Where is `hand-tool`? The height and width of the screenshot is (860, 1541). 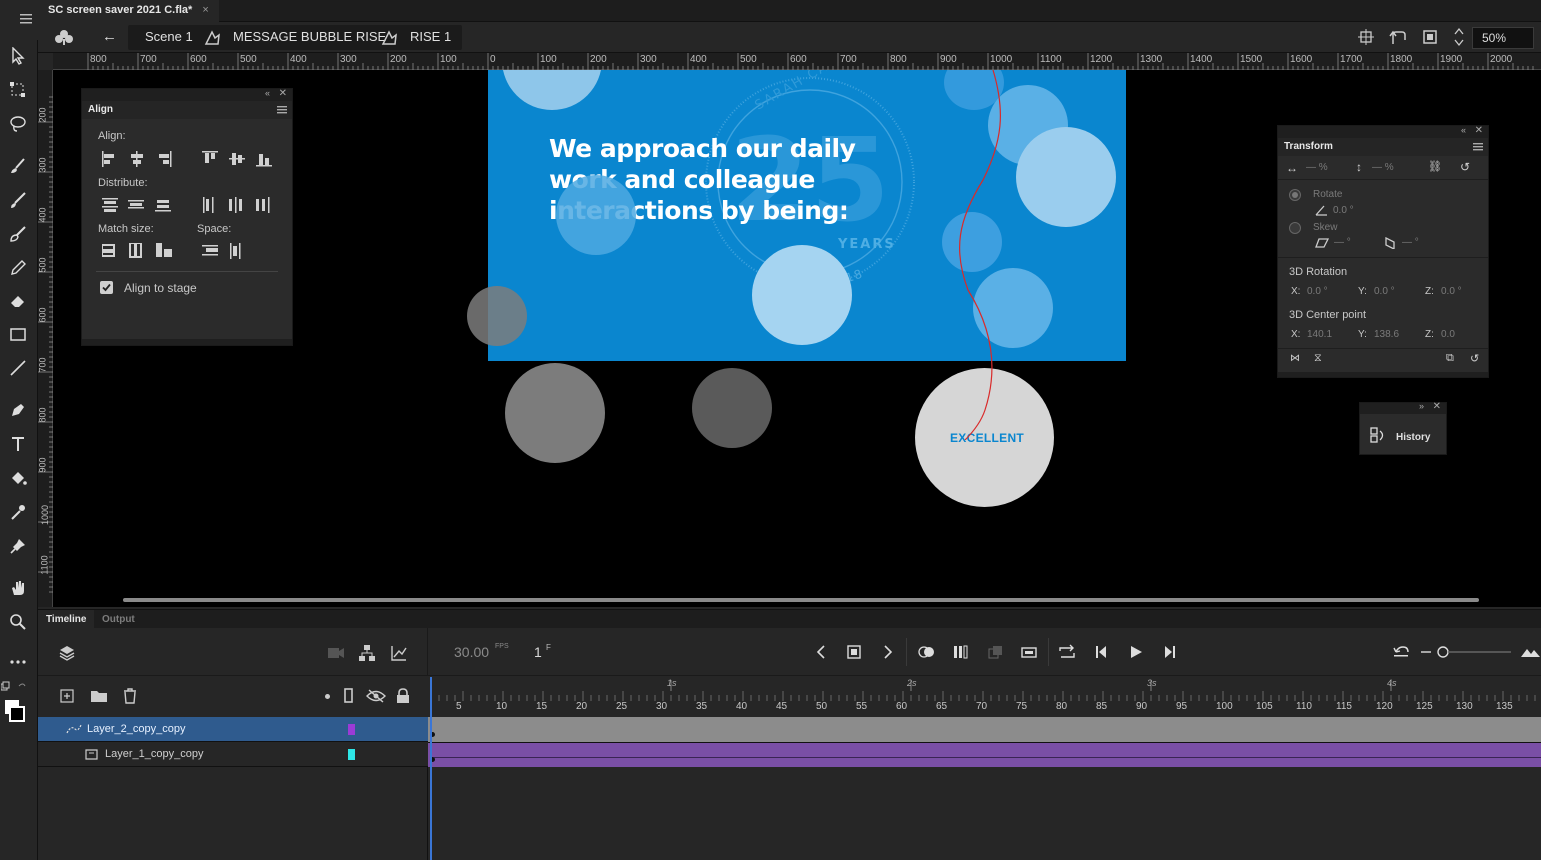
hand-tool is located at coordinates (18, 588).